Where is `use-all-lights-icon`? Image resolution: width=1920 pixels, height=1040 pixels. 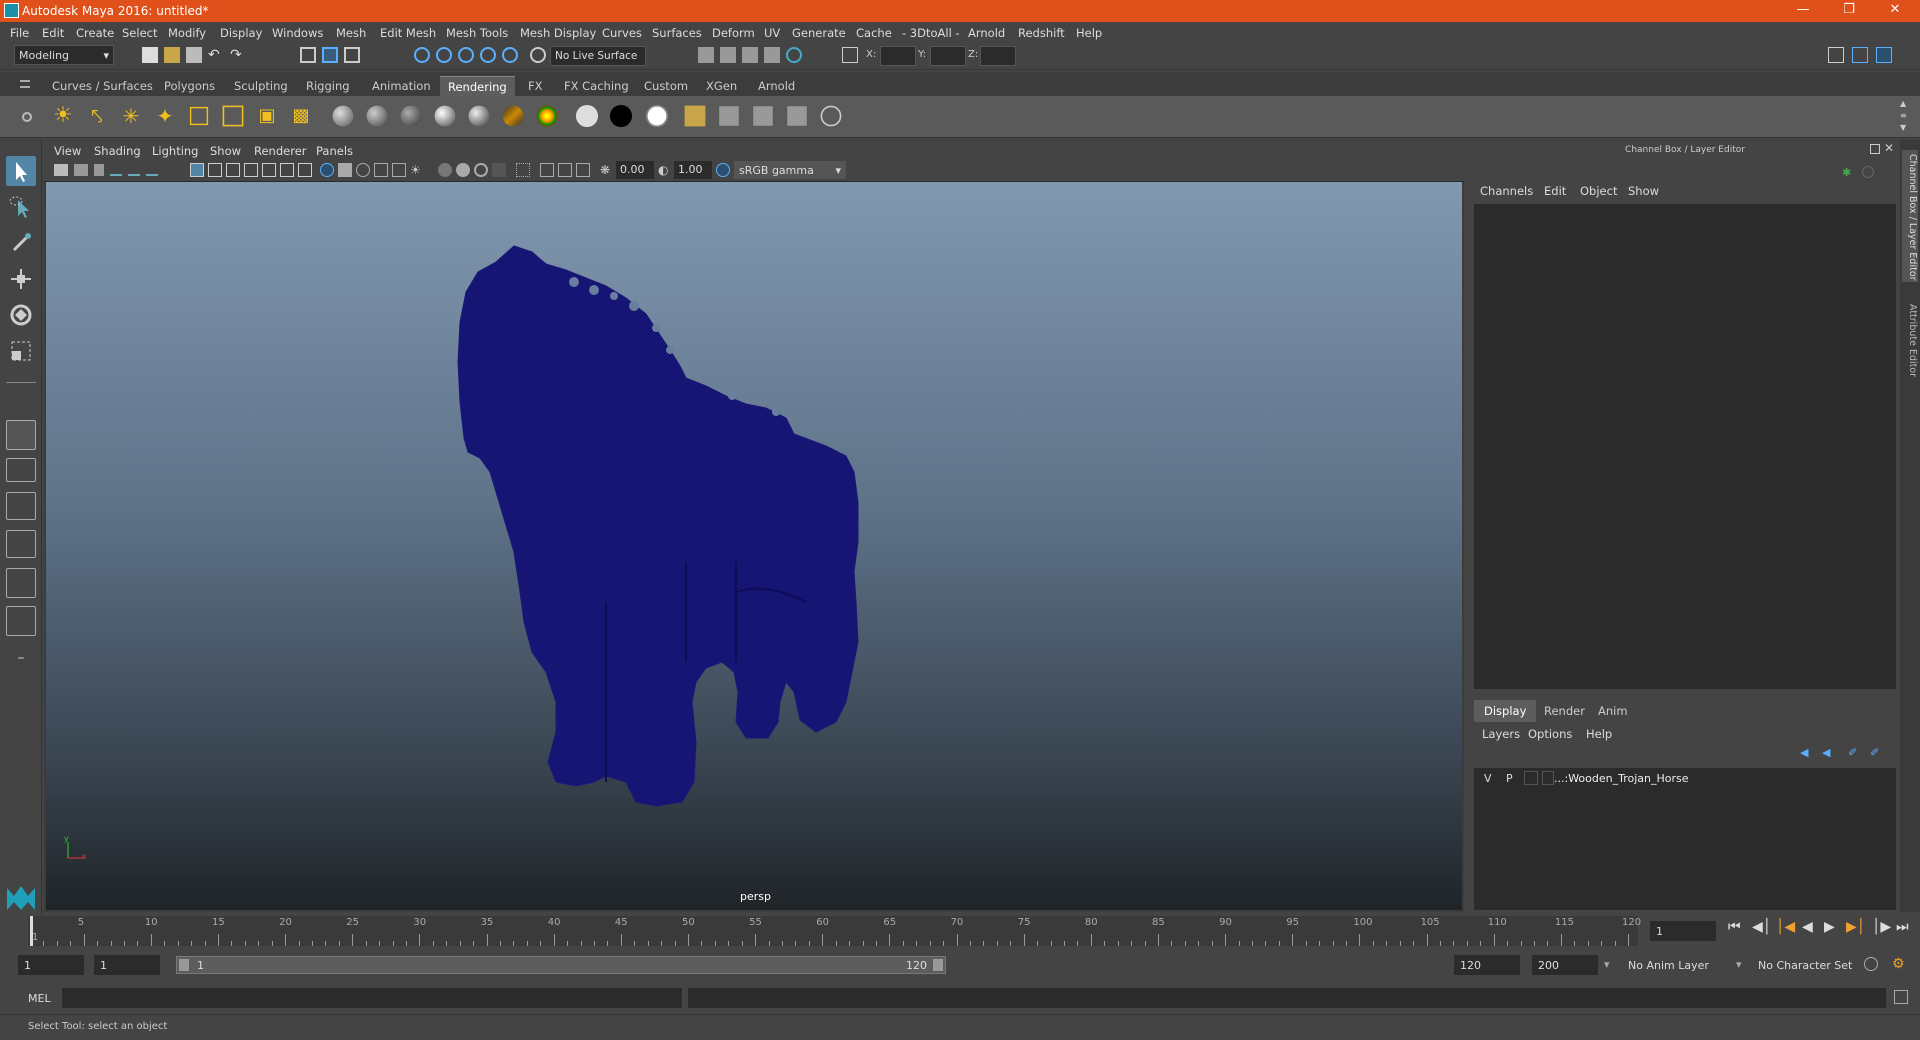
use-all-lights-icon is located at coordinates (445, 170).